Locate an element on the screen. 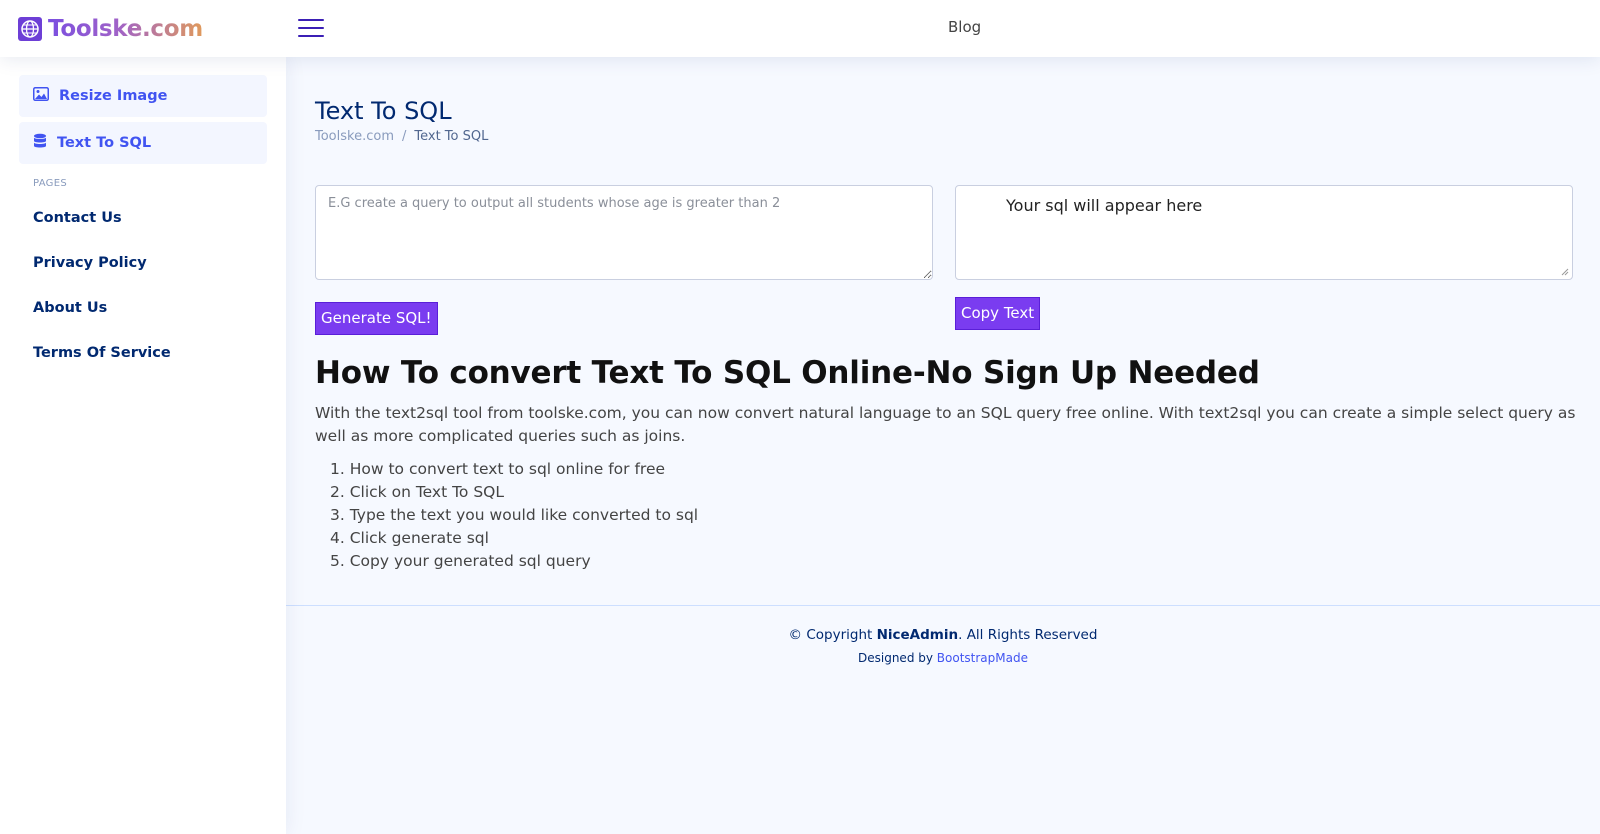 The height and width of the screenshot is (834, 1600). breadcrumb-current: Text To SQL is located at coordinates (451, 136).